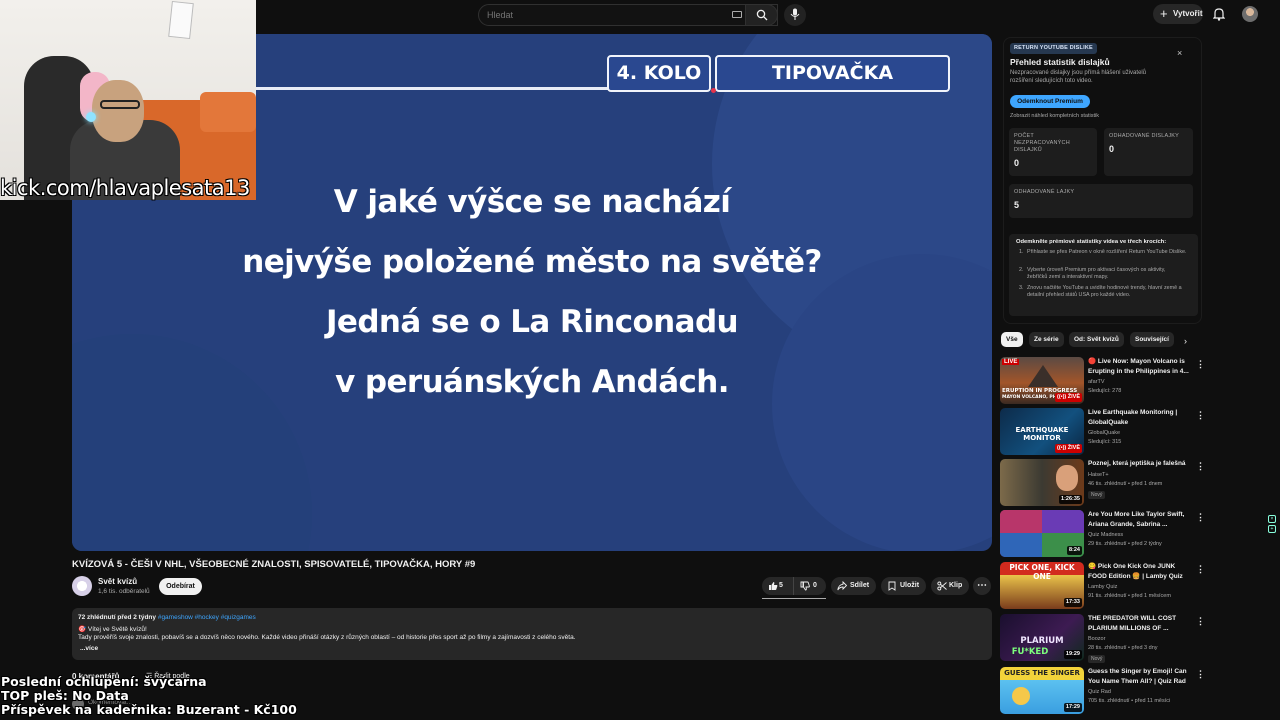  I want to click on duration-badge: 19:29, so click(1072, 654).